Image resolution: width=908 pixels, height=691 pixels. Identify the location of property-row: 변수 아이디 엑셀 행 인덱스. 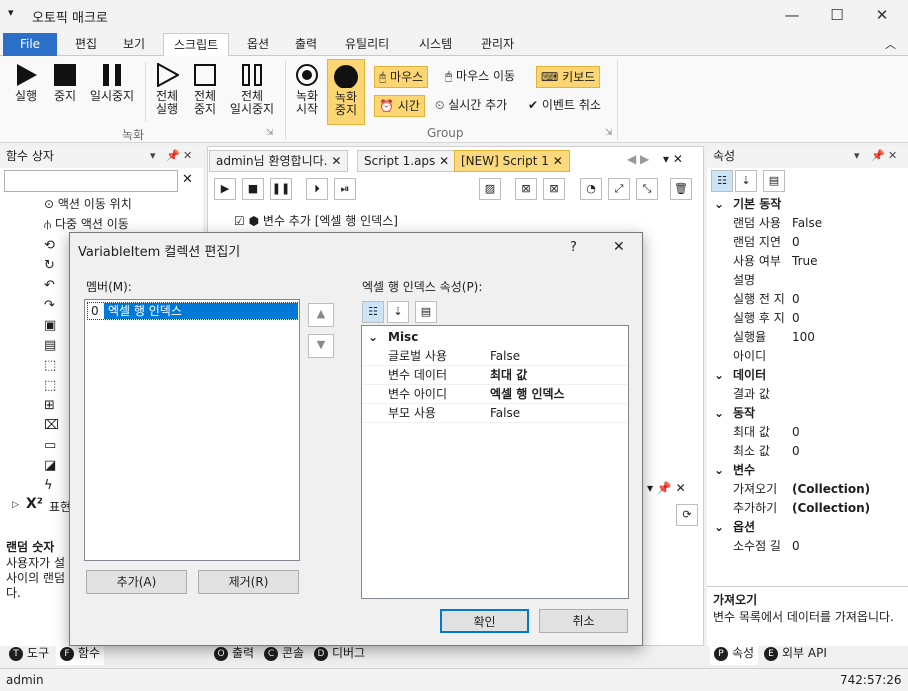
(495, 394).